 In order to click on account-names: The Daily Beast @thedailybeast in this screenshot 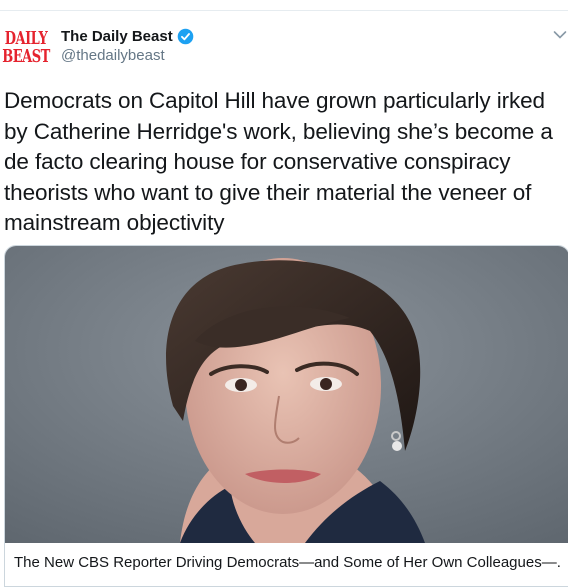, I will do `click(127, 45)`.